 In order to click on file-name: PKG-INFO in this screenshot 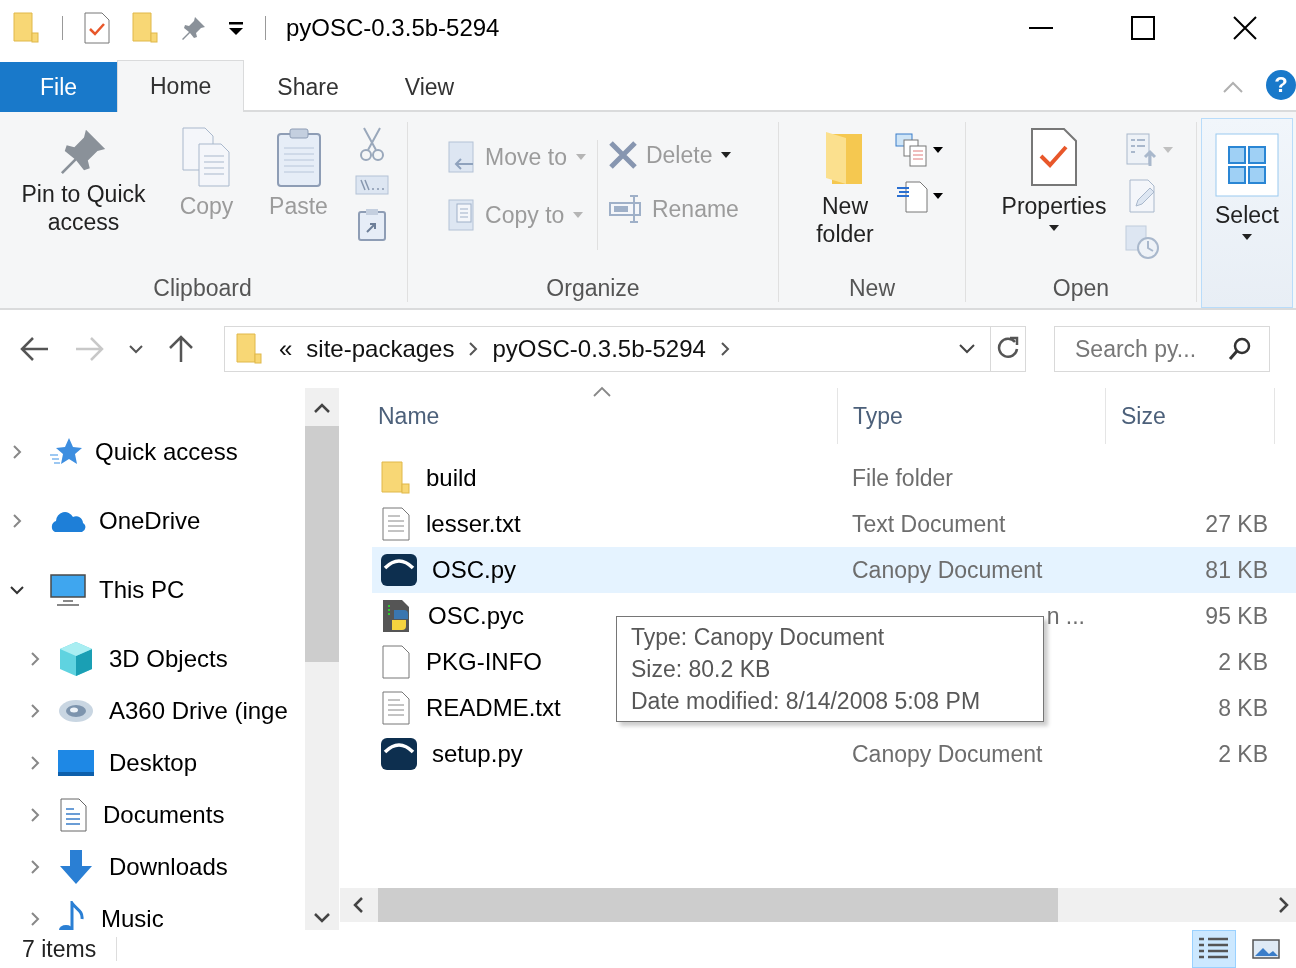, I will do `click(484, 662)`.